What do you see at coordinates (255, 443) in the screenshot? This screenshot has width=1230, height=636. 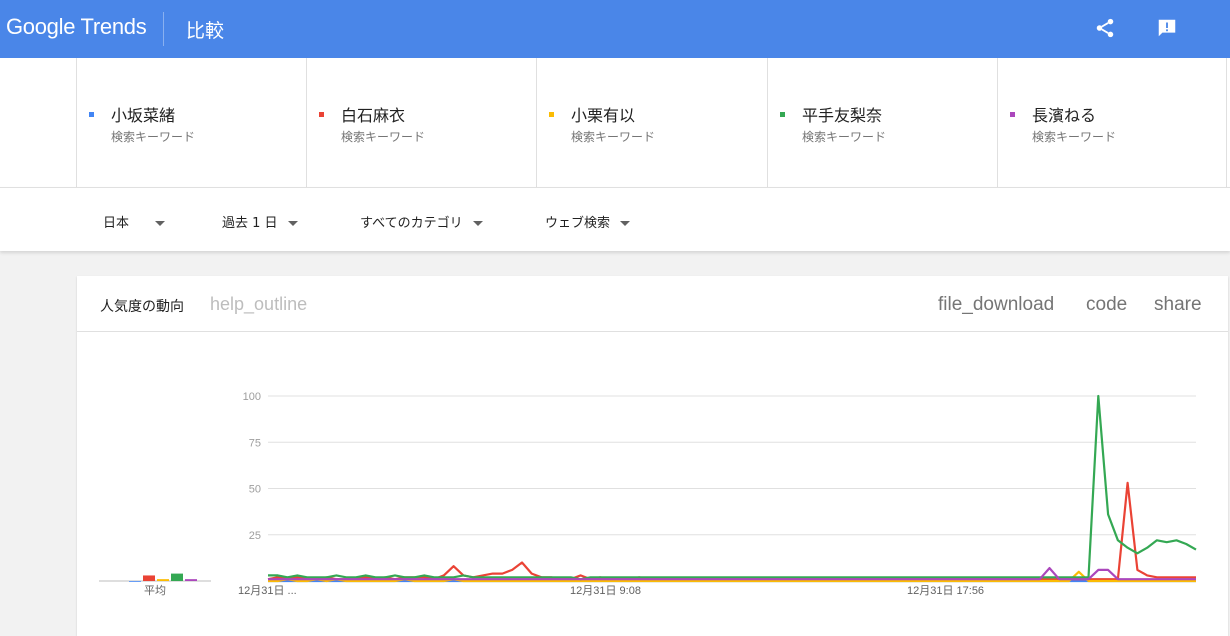 I see `y-tick-label: 75` at bounding box center [255, 443].